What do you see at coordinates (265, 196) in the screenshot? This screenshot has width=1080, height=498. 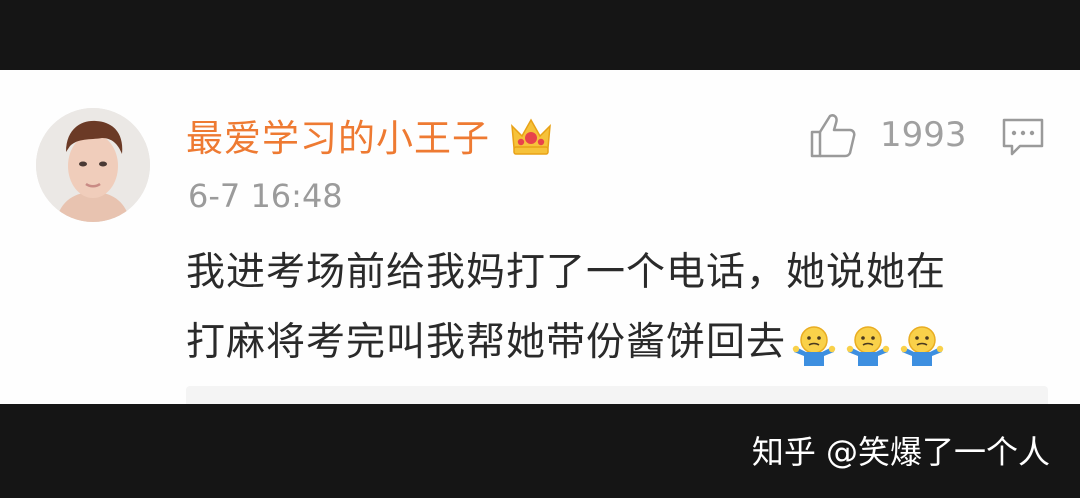 I see `comment-timestamp: 6-7 16:48` at bounding box center [265, 196].